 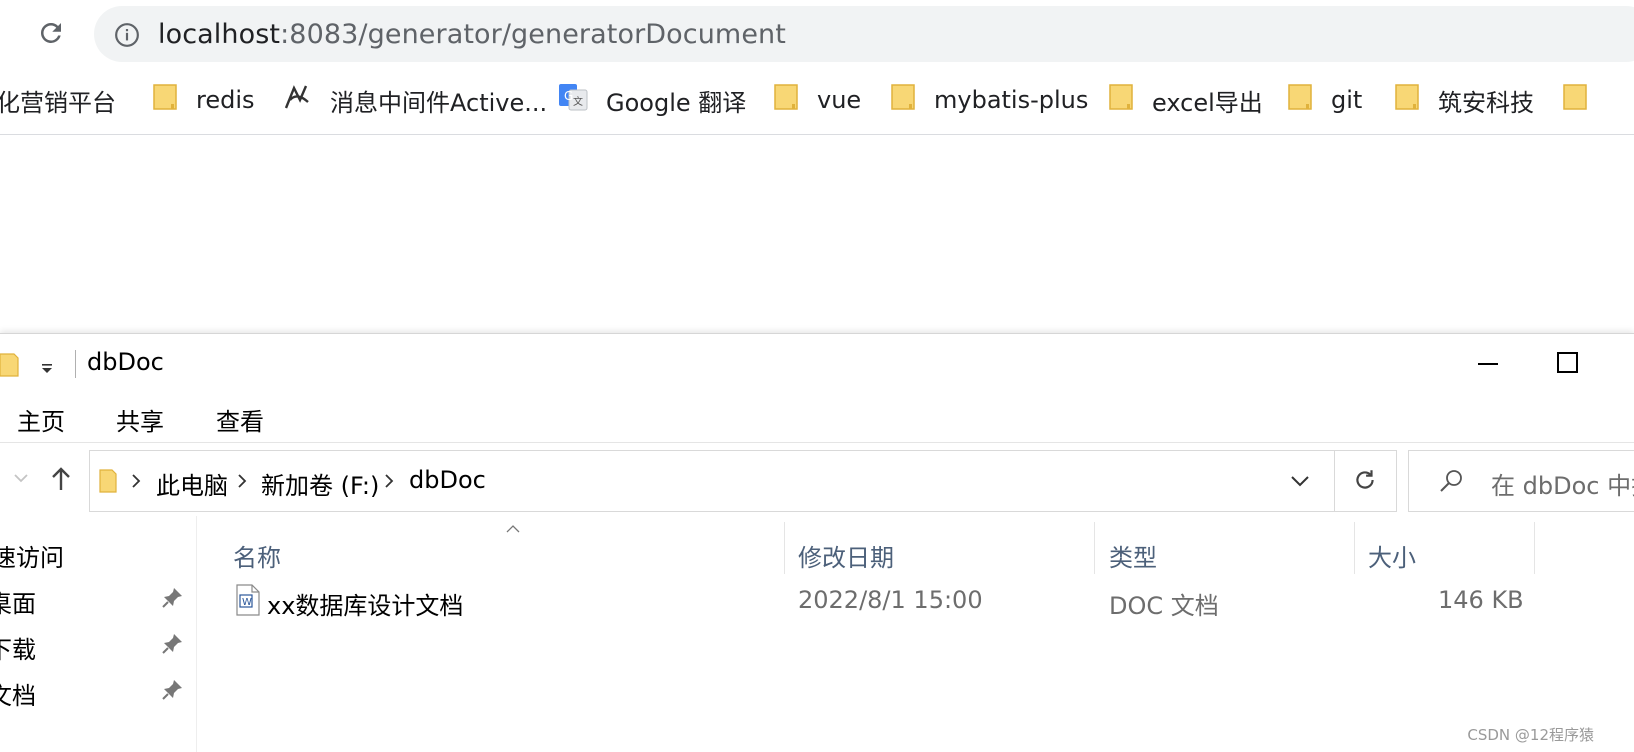 What do you see at coordinates (225, 100) in the screenshot?
I see `bookmark-label: redis` at bounding box center [225, 100].